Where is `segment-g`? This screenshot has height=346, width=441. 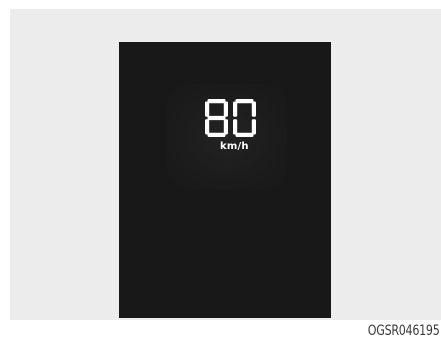
segment-g is located at coordinates (216, 118).